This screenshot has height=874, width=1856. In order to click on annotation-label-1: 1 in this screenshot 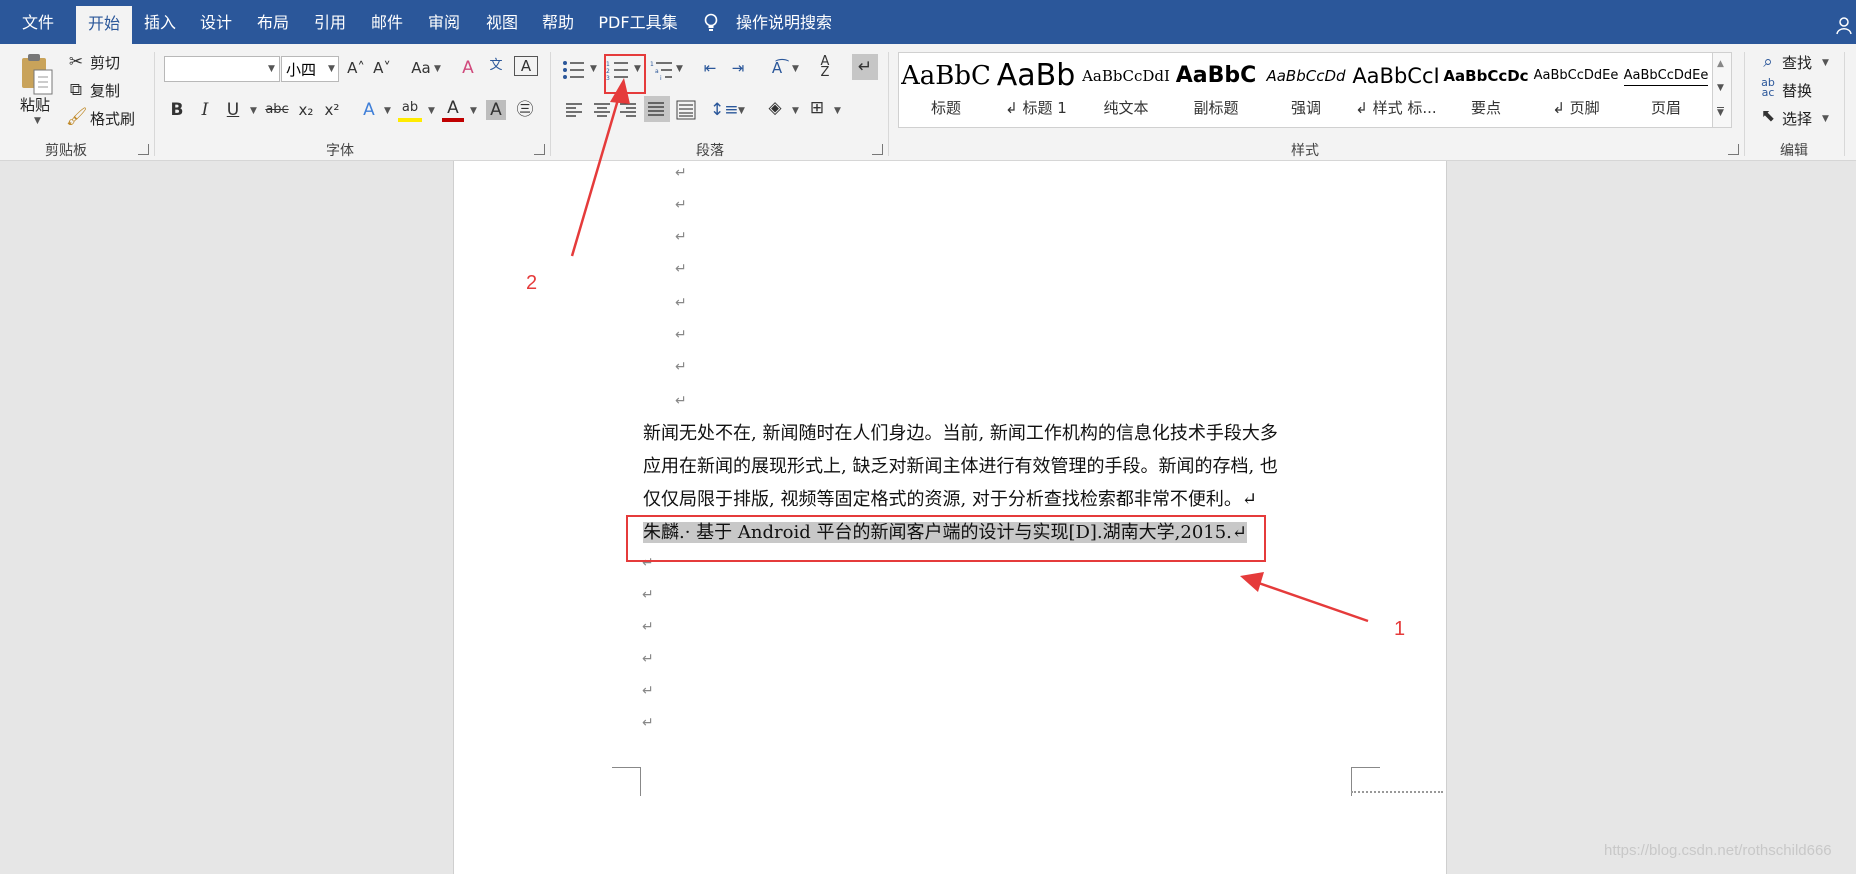, I will do `click(1400, 629)`.